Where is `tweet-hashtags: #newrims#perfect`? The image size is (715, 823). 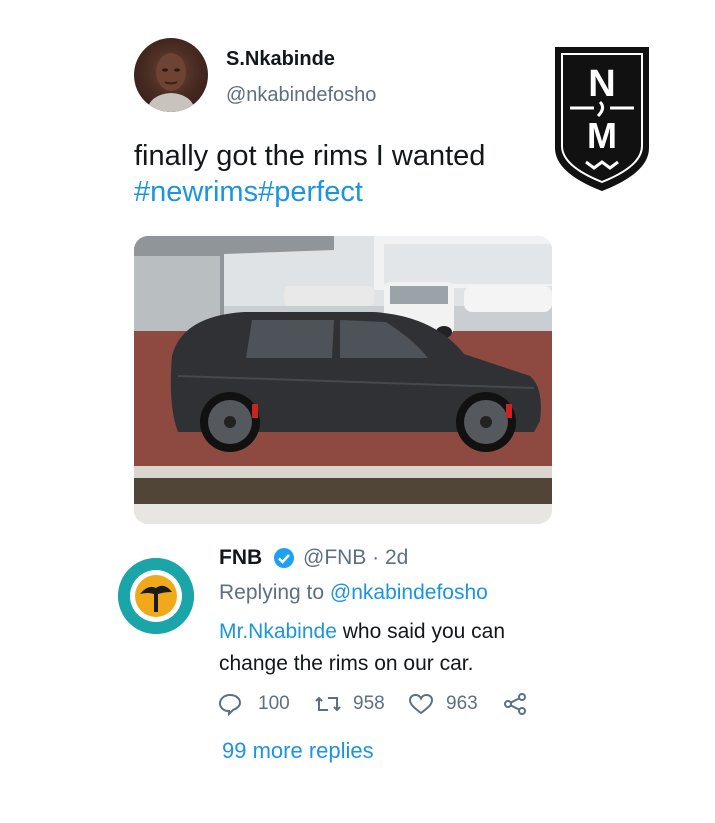 tweet-hashtags: #newrims#perfect is located at coordinates (248, 192).